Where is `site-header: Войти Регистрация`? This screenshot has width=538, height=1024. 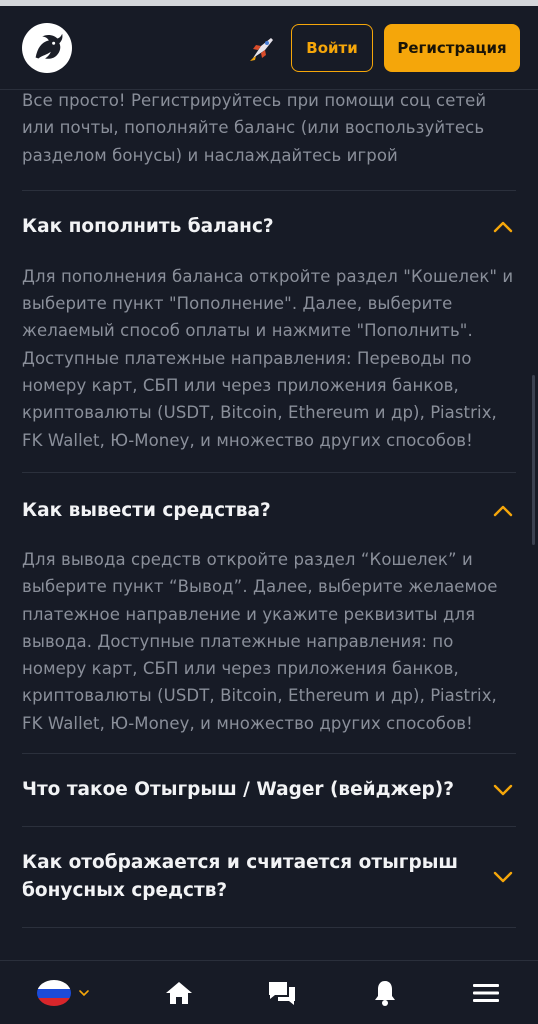
site-header: Войти Регистрация is located at coordinates (269, 48).